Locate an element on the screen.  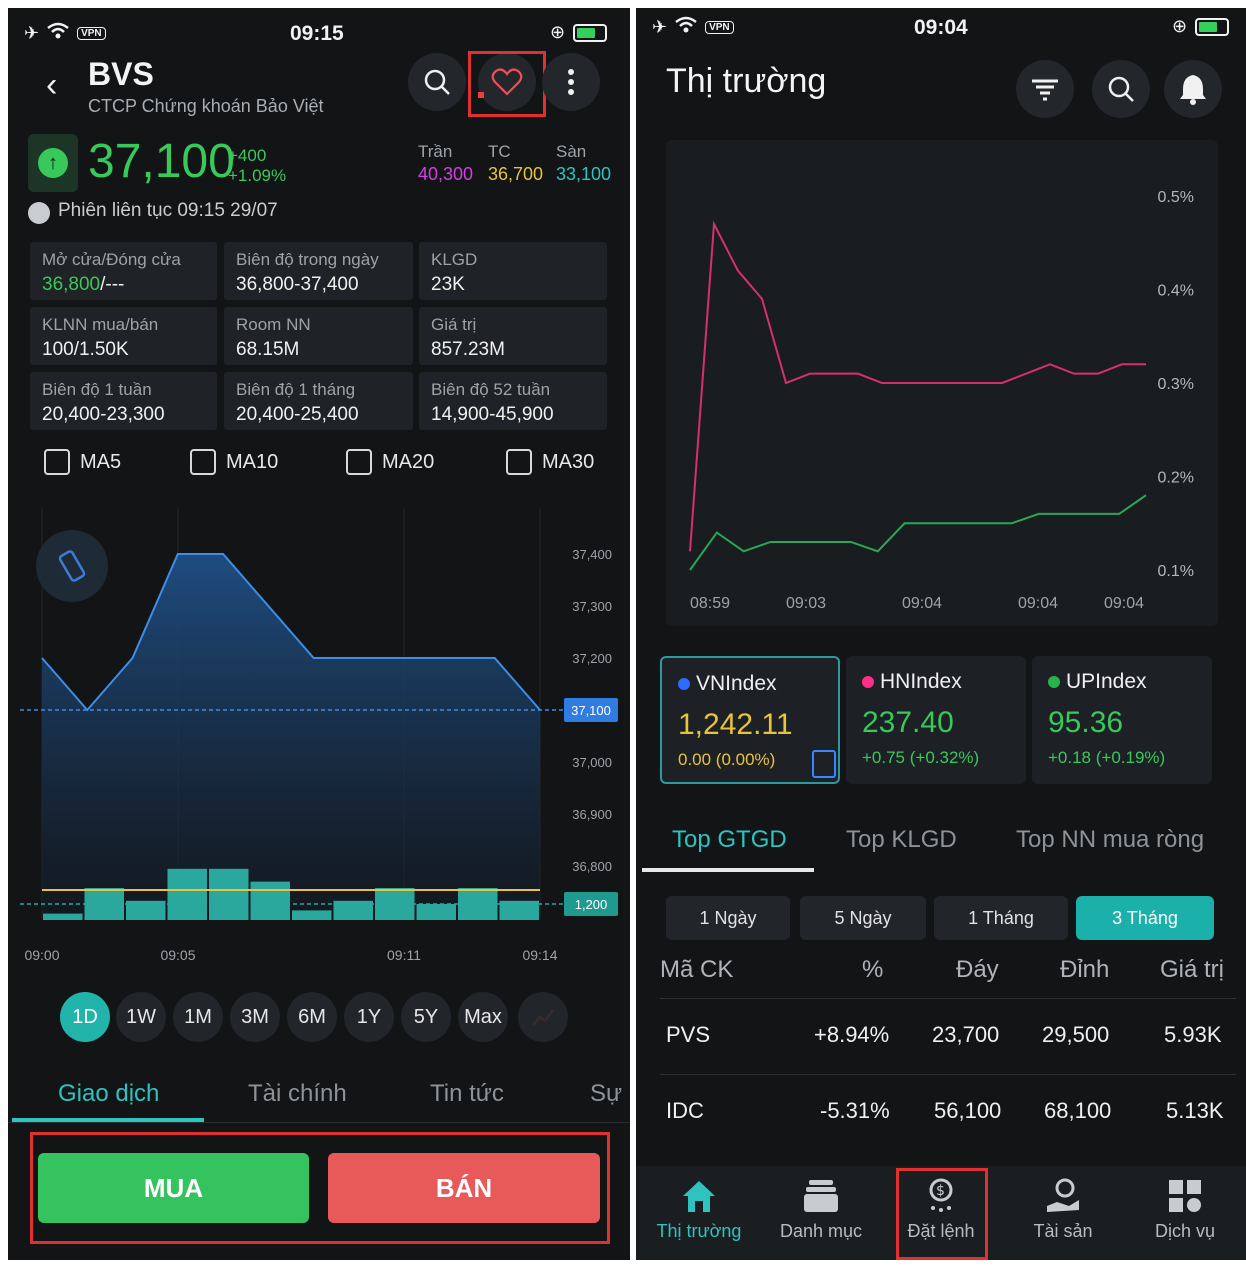
nav-portfolio: Danh mục is located at coordinates (821, 1209).